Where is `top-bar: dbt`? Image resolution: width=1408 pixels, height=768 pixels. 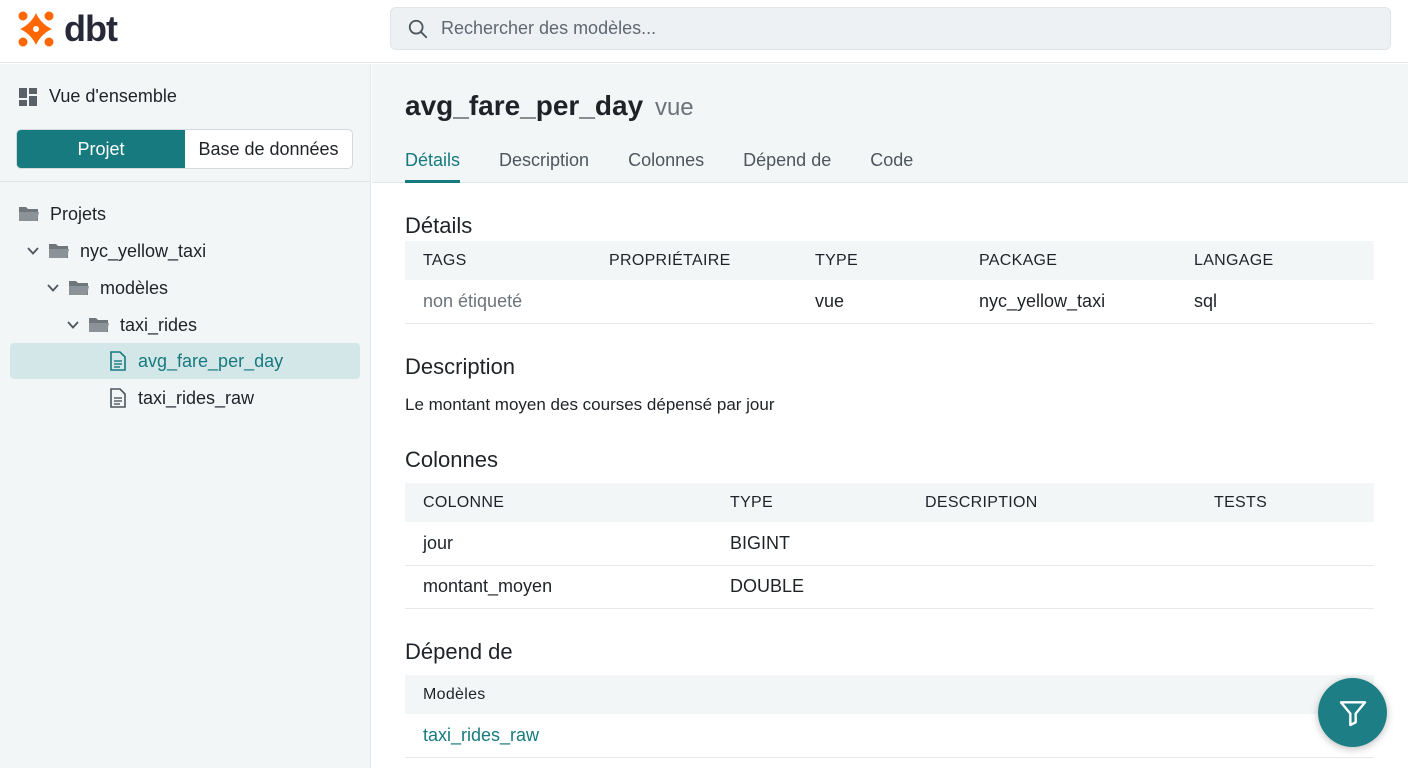
top-bar: dbt is located at coordinates (704, 31).